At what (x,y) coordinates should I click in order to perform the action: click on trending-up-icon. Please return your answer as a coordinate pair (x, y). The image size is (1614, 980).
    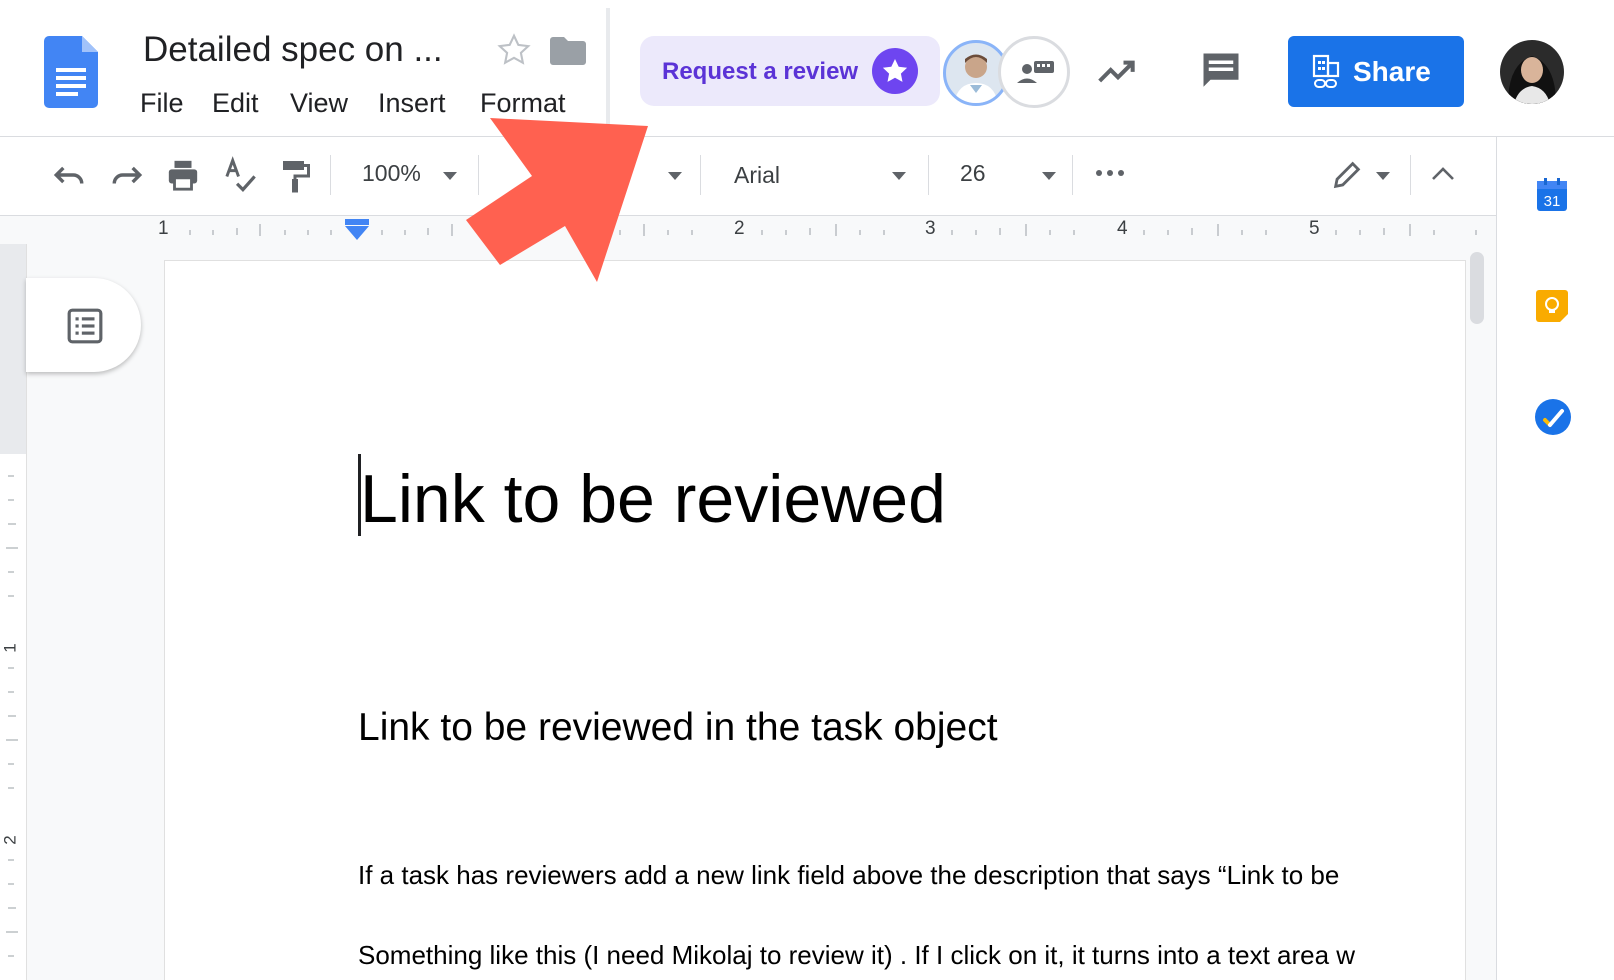
    Looking at the image, I should click on (1118, 70).